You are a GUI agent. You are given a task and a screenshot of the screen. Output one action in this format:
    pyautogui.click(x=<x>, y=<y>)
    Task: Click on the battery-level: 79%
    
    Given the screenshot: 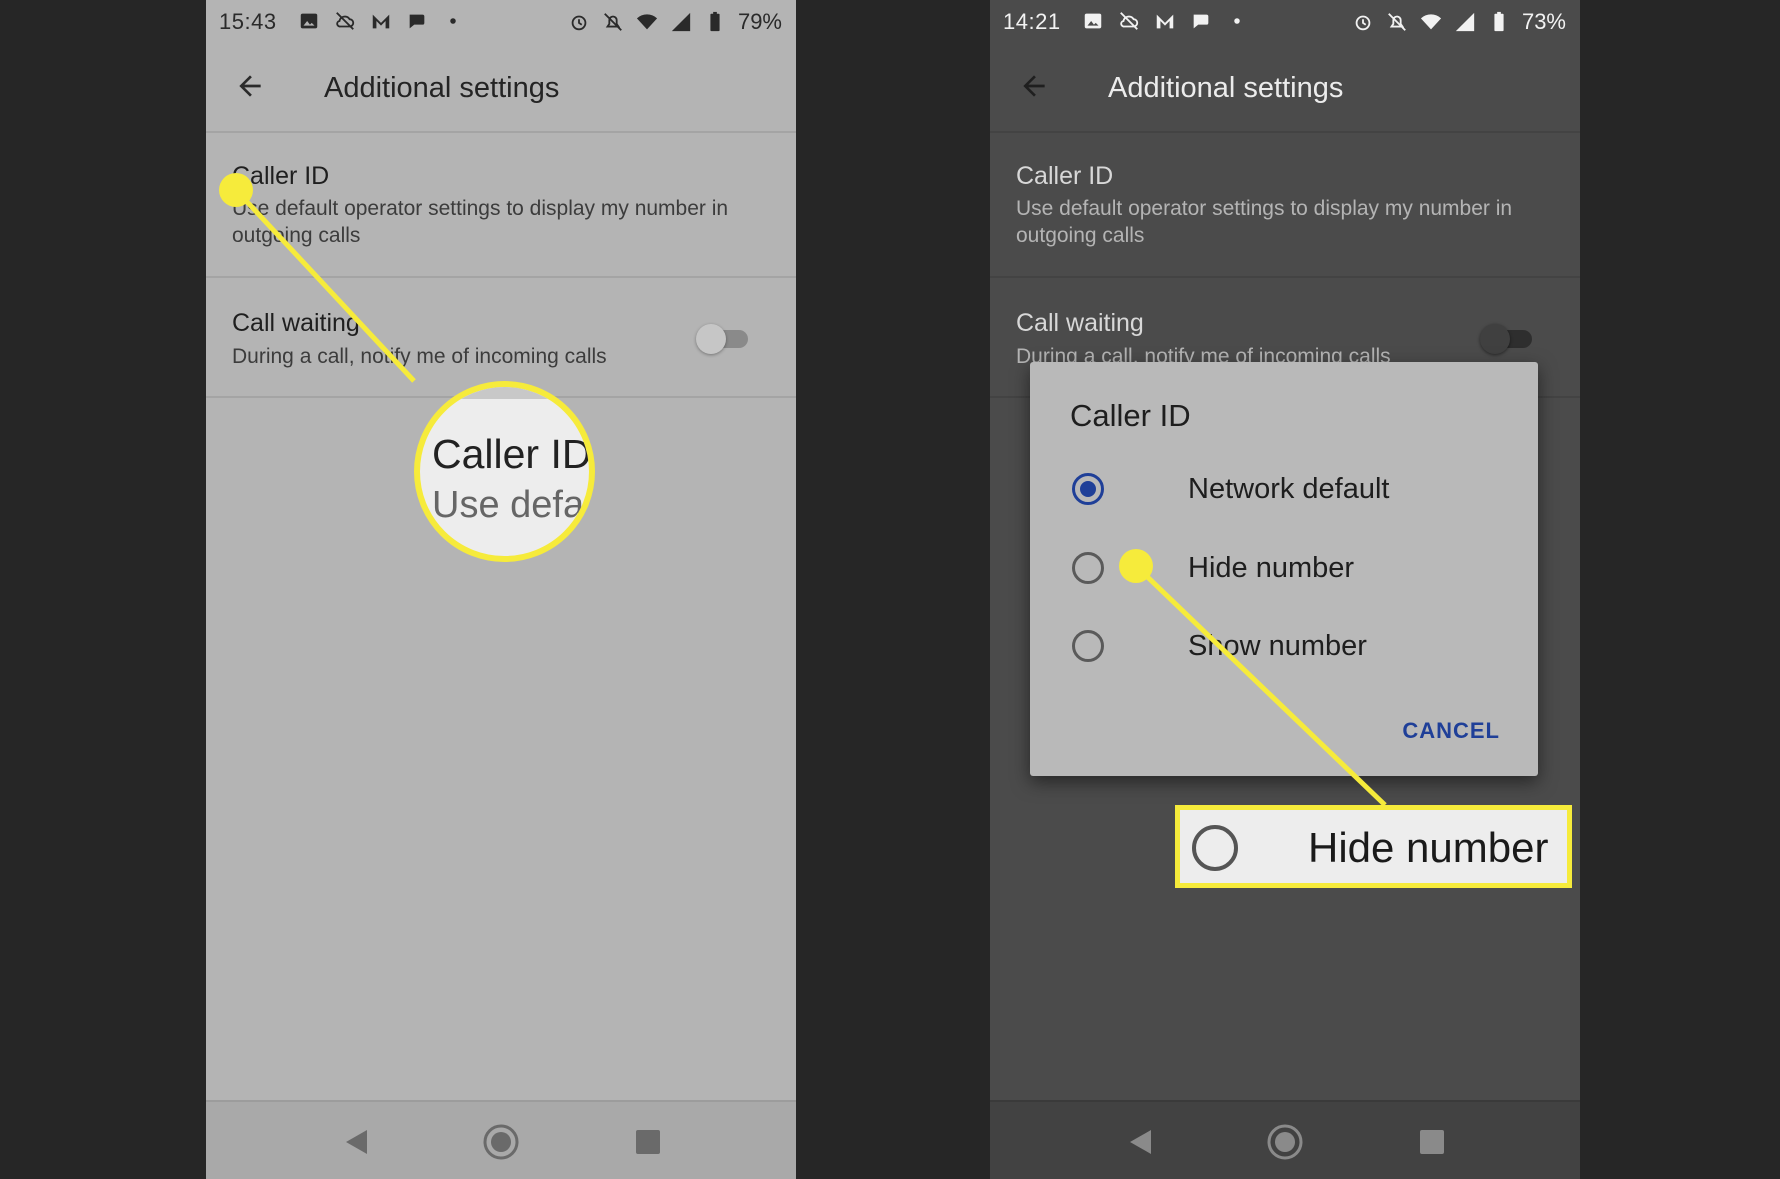 What is the action you would take?
    pyautogui.click(x=759, y=21)
    